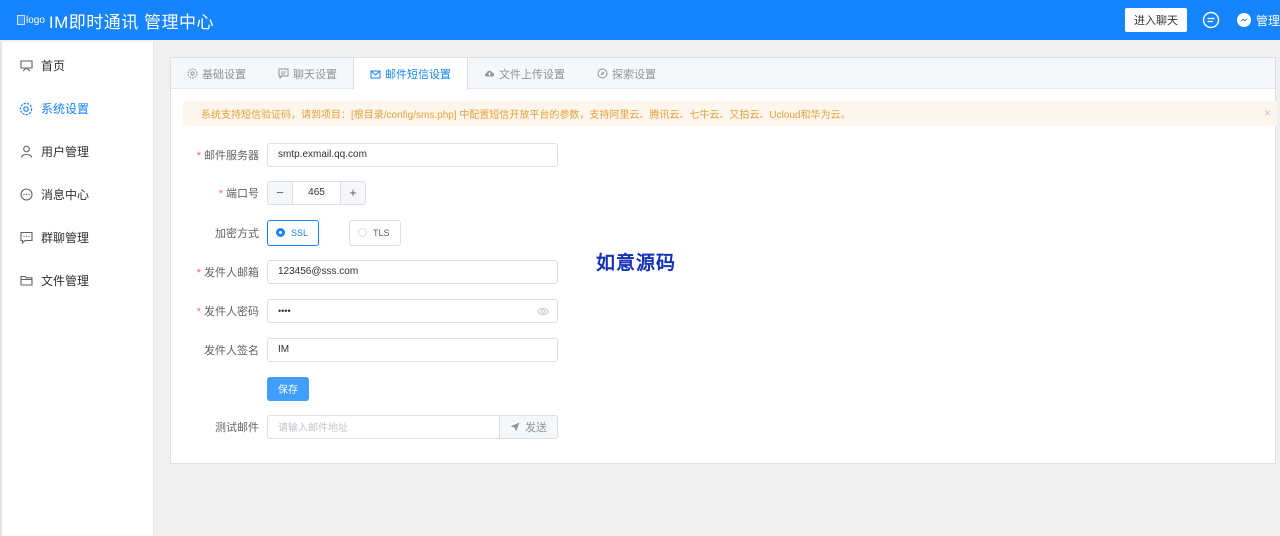  I want to click on tab-mail-sms-settings: 邮件短信设置, so click(410, 74).